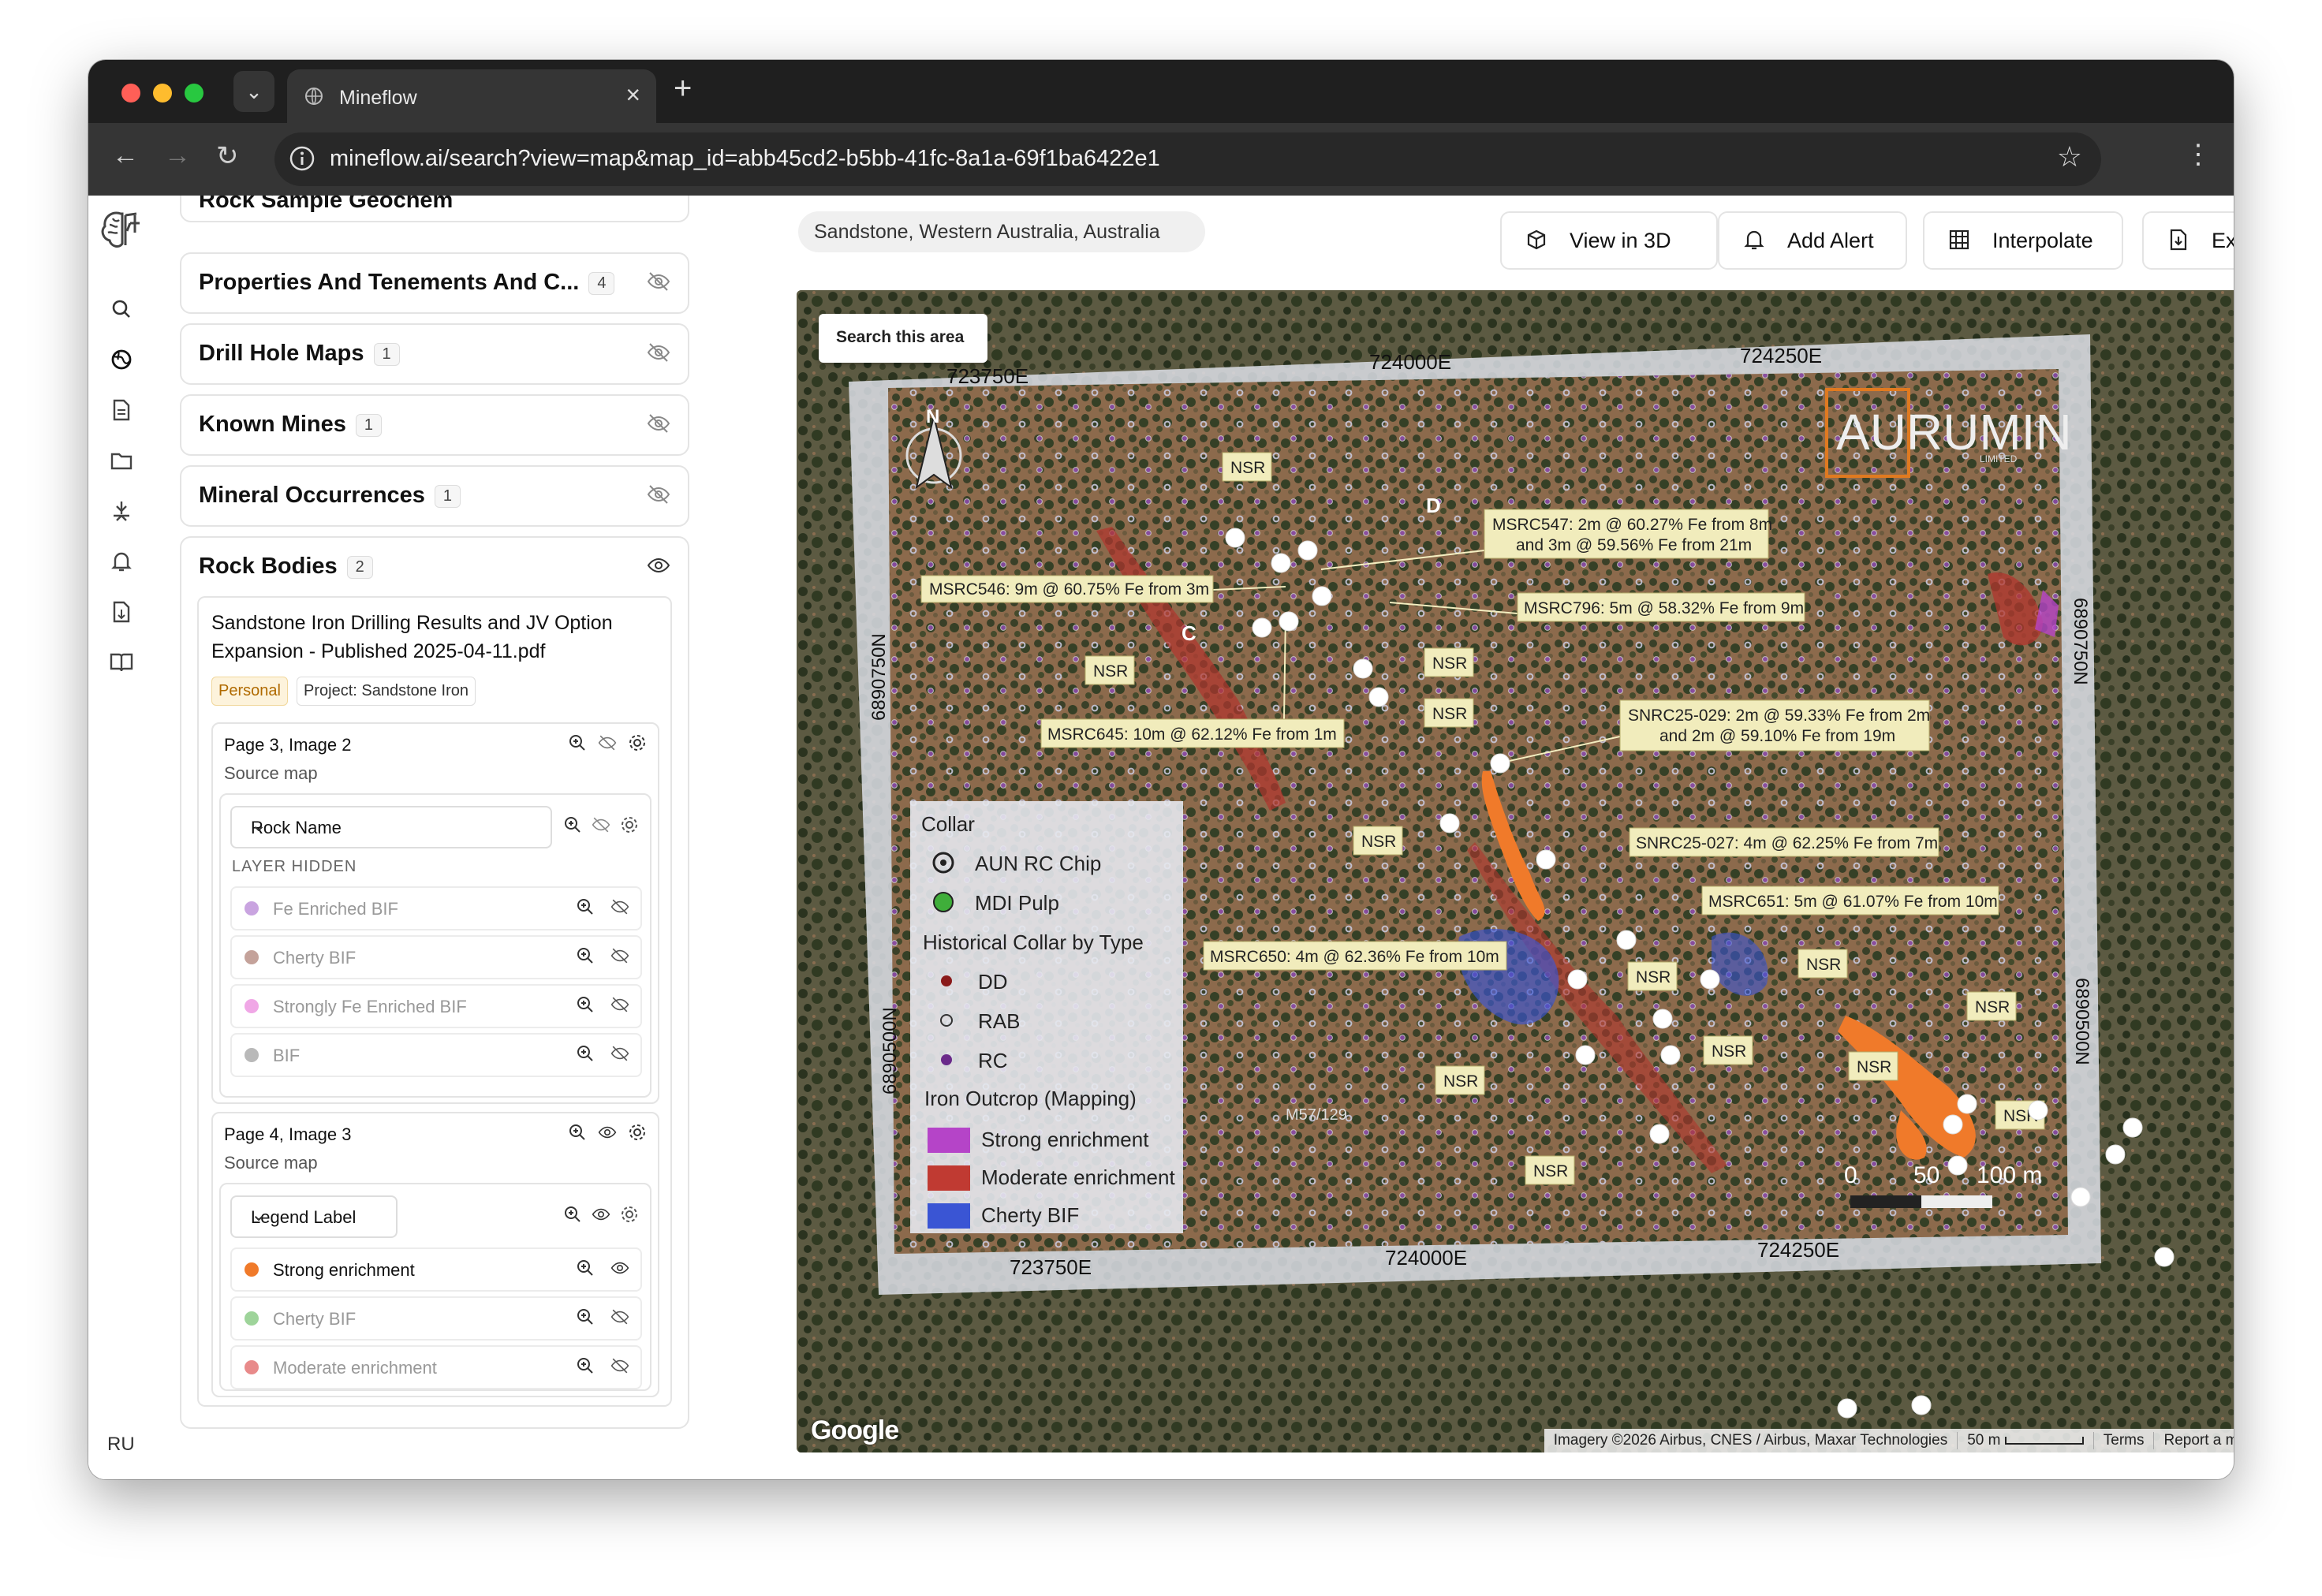 Image resolution: width=2322 pixels, height=1596 pixels. Describe the element at coordinates (194, 93) in the screenshot. I see `maximize-window-button` at that location.